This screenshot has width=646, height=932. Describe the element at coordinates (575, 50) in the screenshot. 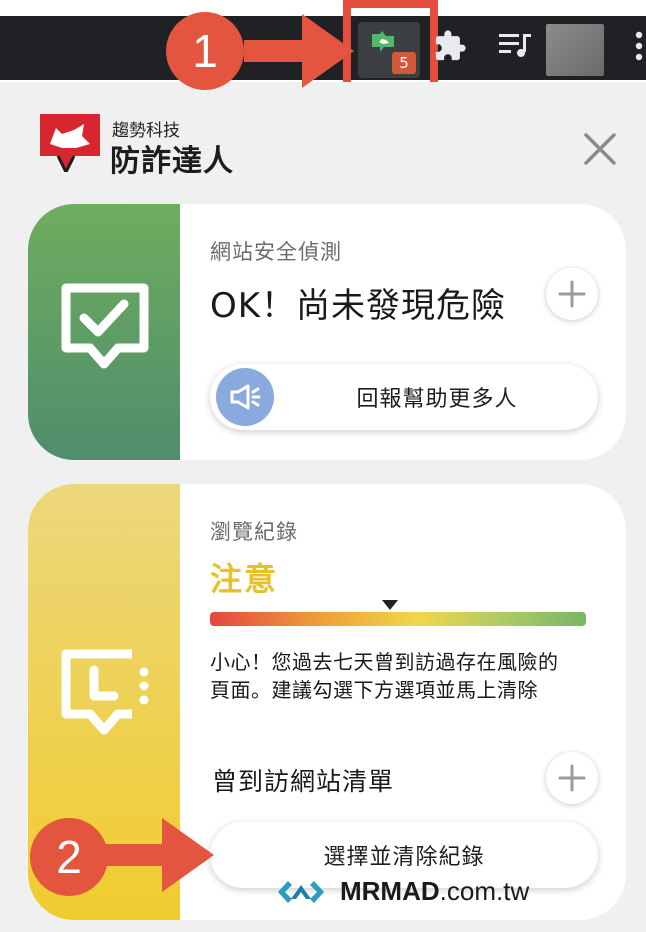

I see `avatar` at that location.